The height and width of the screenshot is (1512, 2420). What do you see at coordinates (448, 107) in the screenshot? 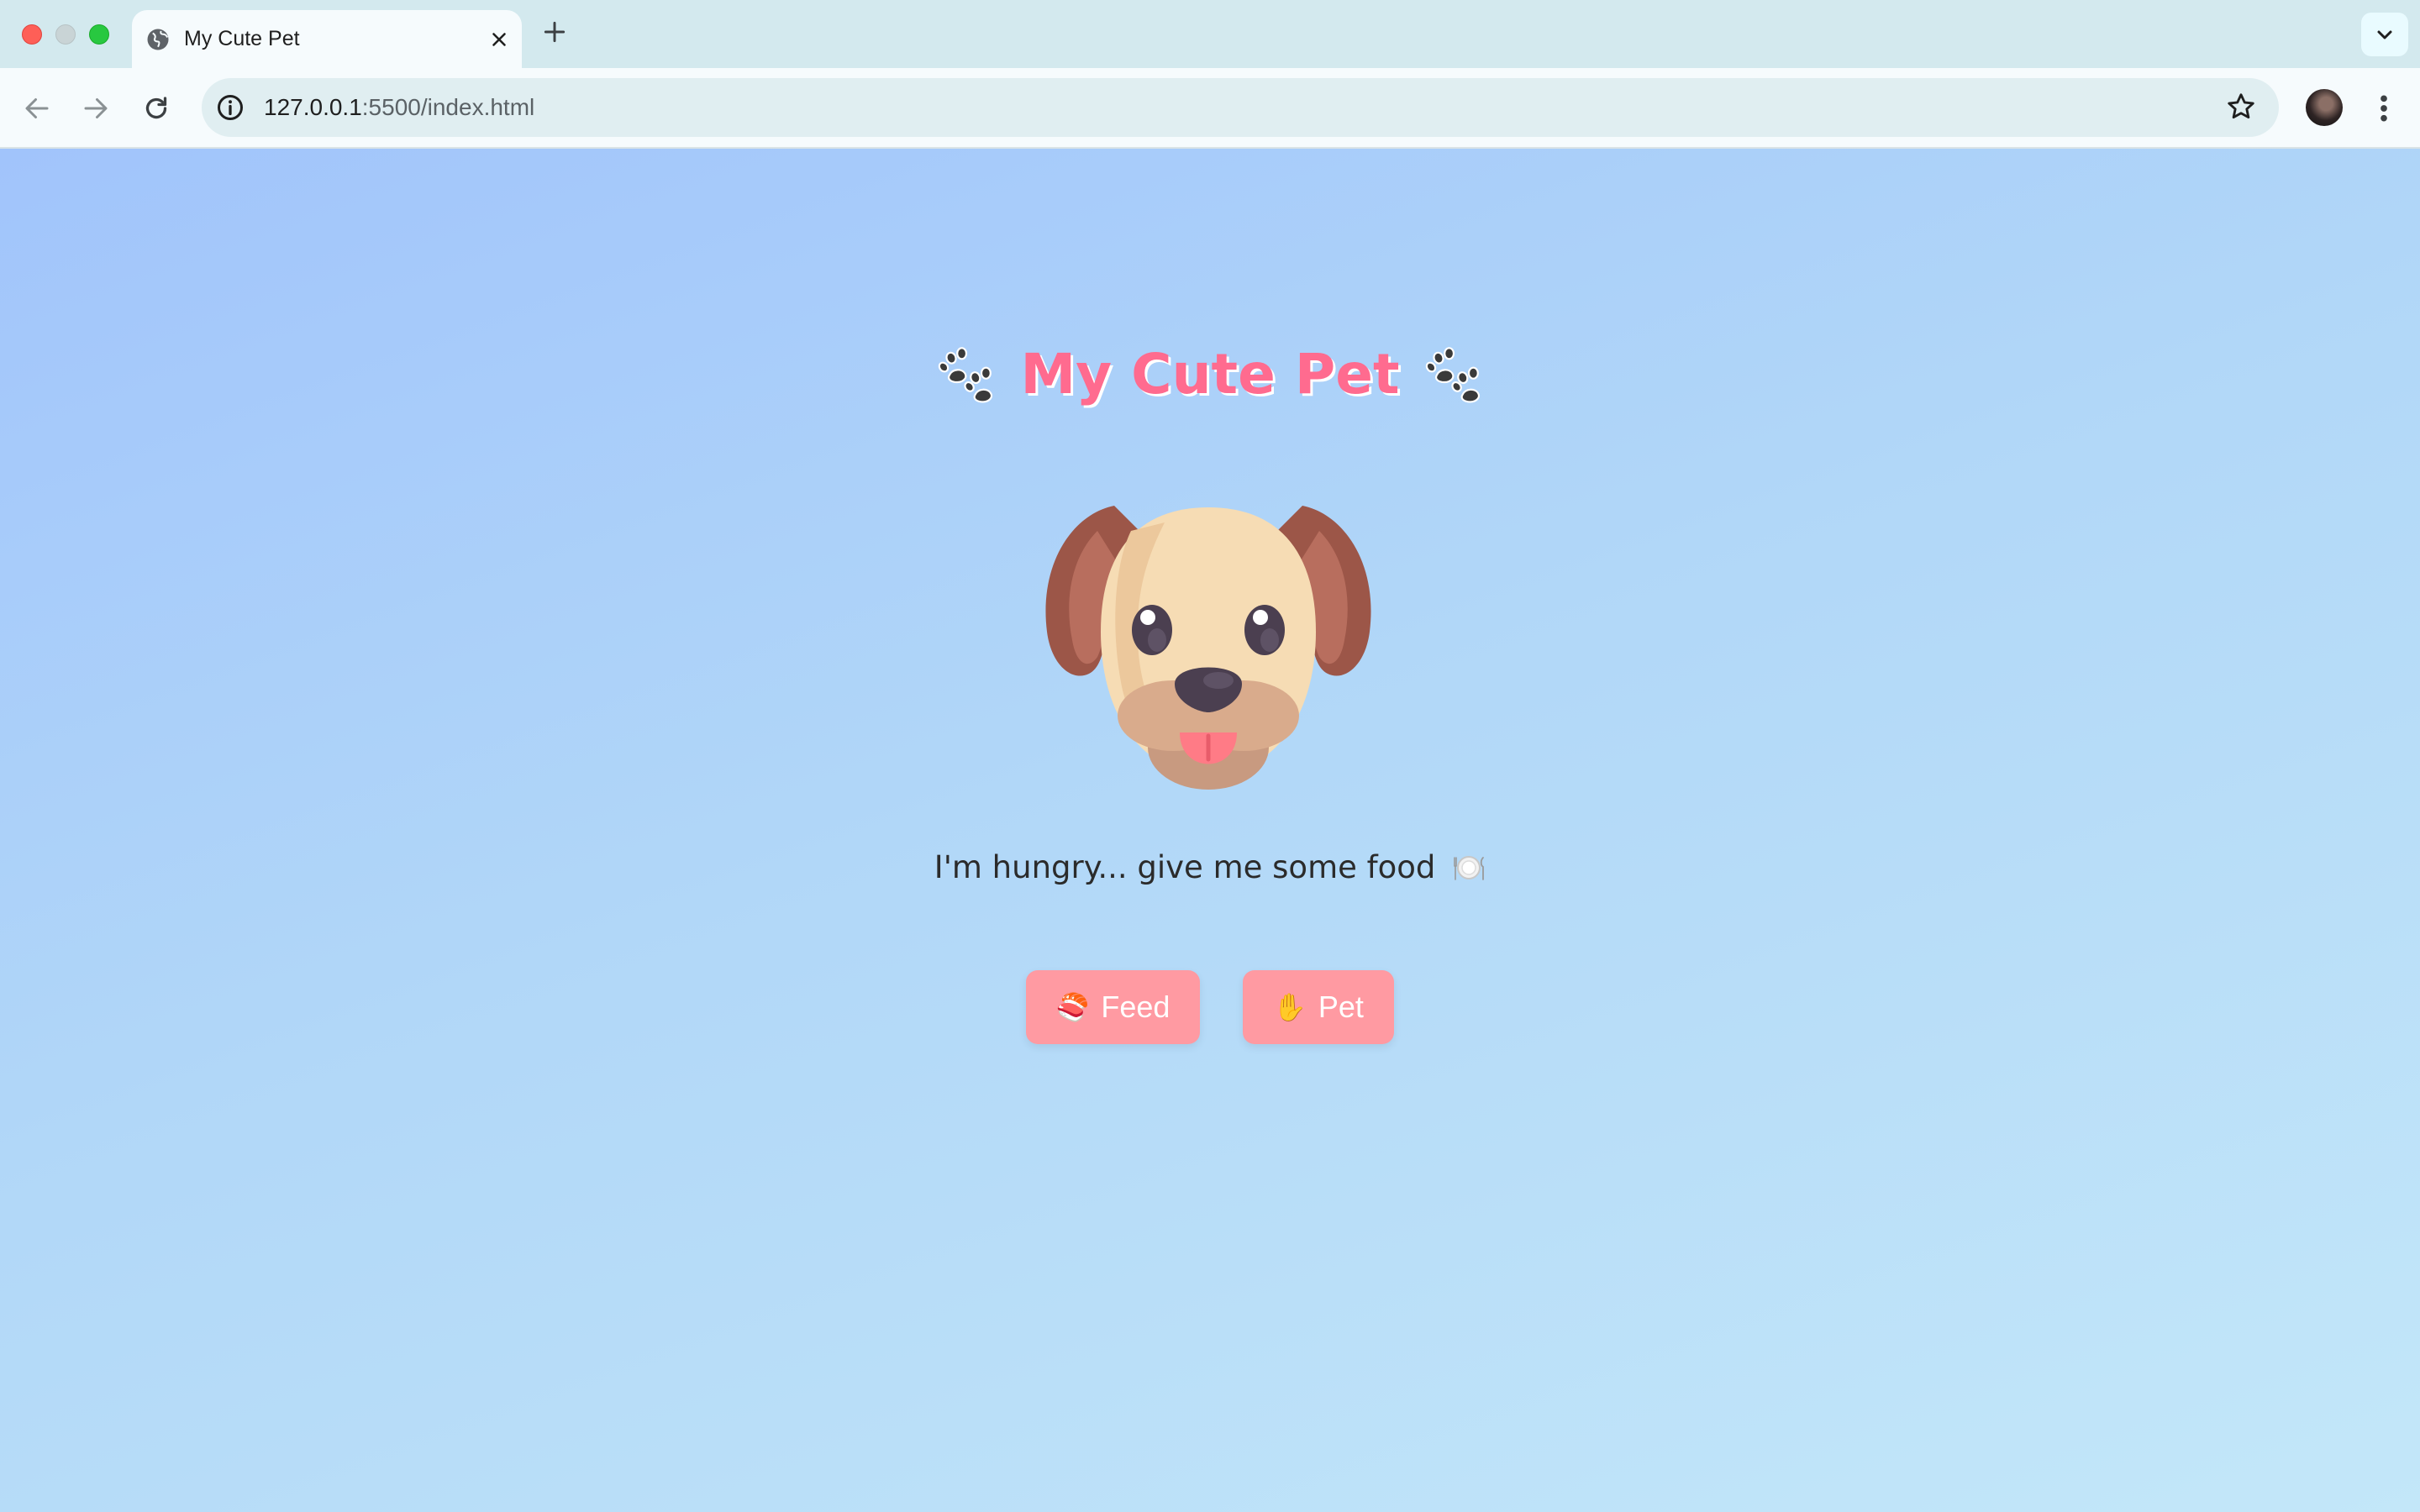
I see `url-path: :5500/index.html` at bounding box center [448, 107].